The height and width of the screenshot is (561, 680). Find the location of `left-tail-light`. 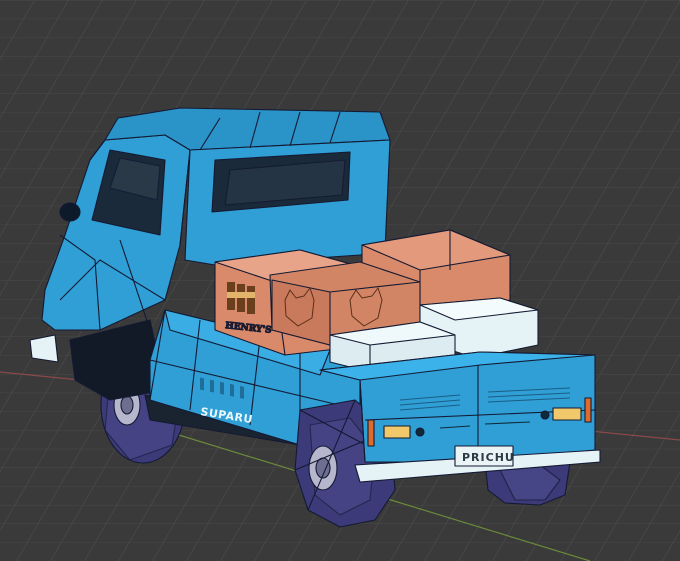

left-tail-light is located at coordinates (371, 433).